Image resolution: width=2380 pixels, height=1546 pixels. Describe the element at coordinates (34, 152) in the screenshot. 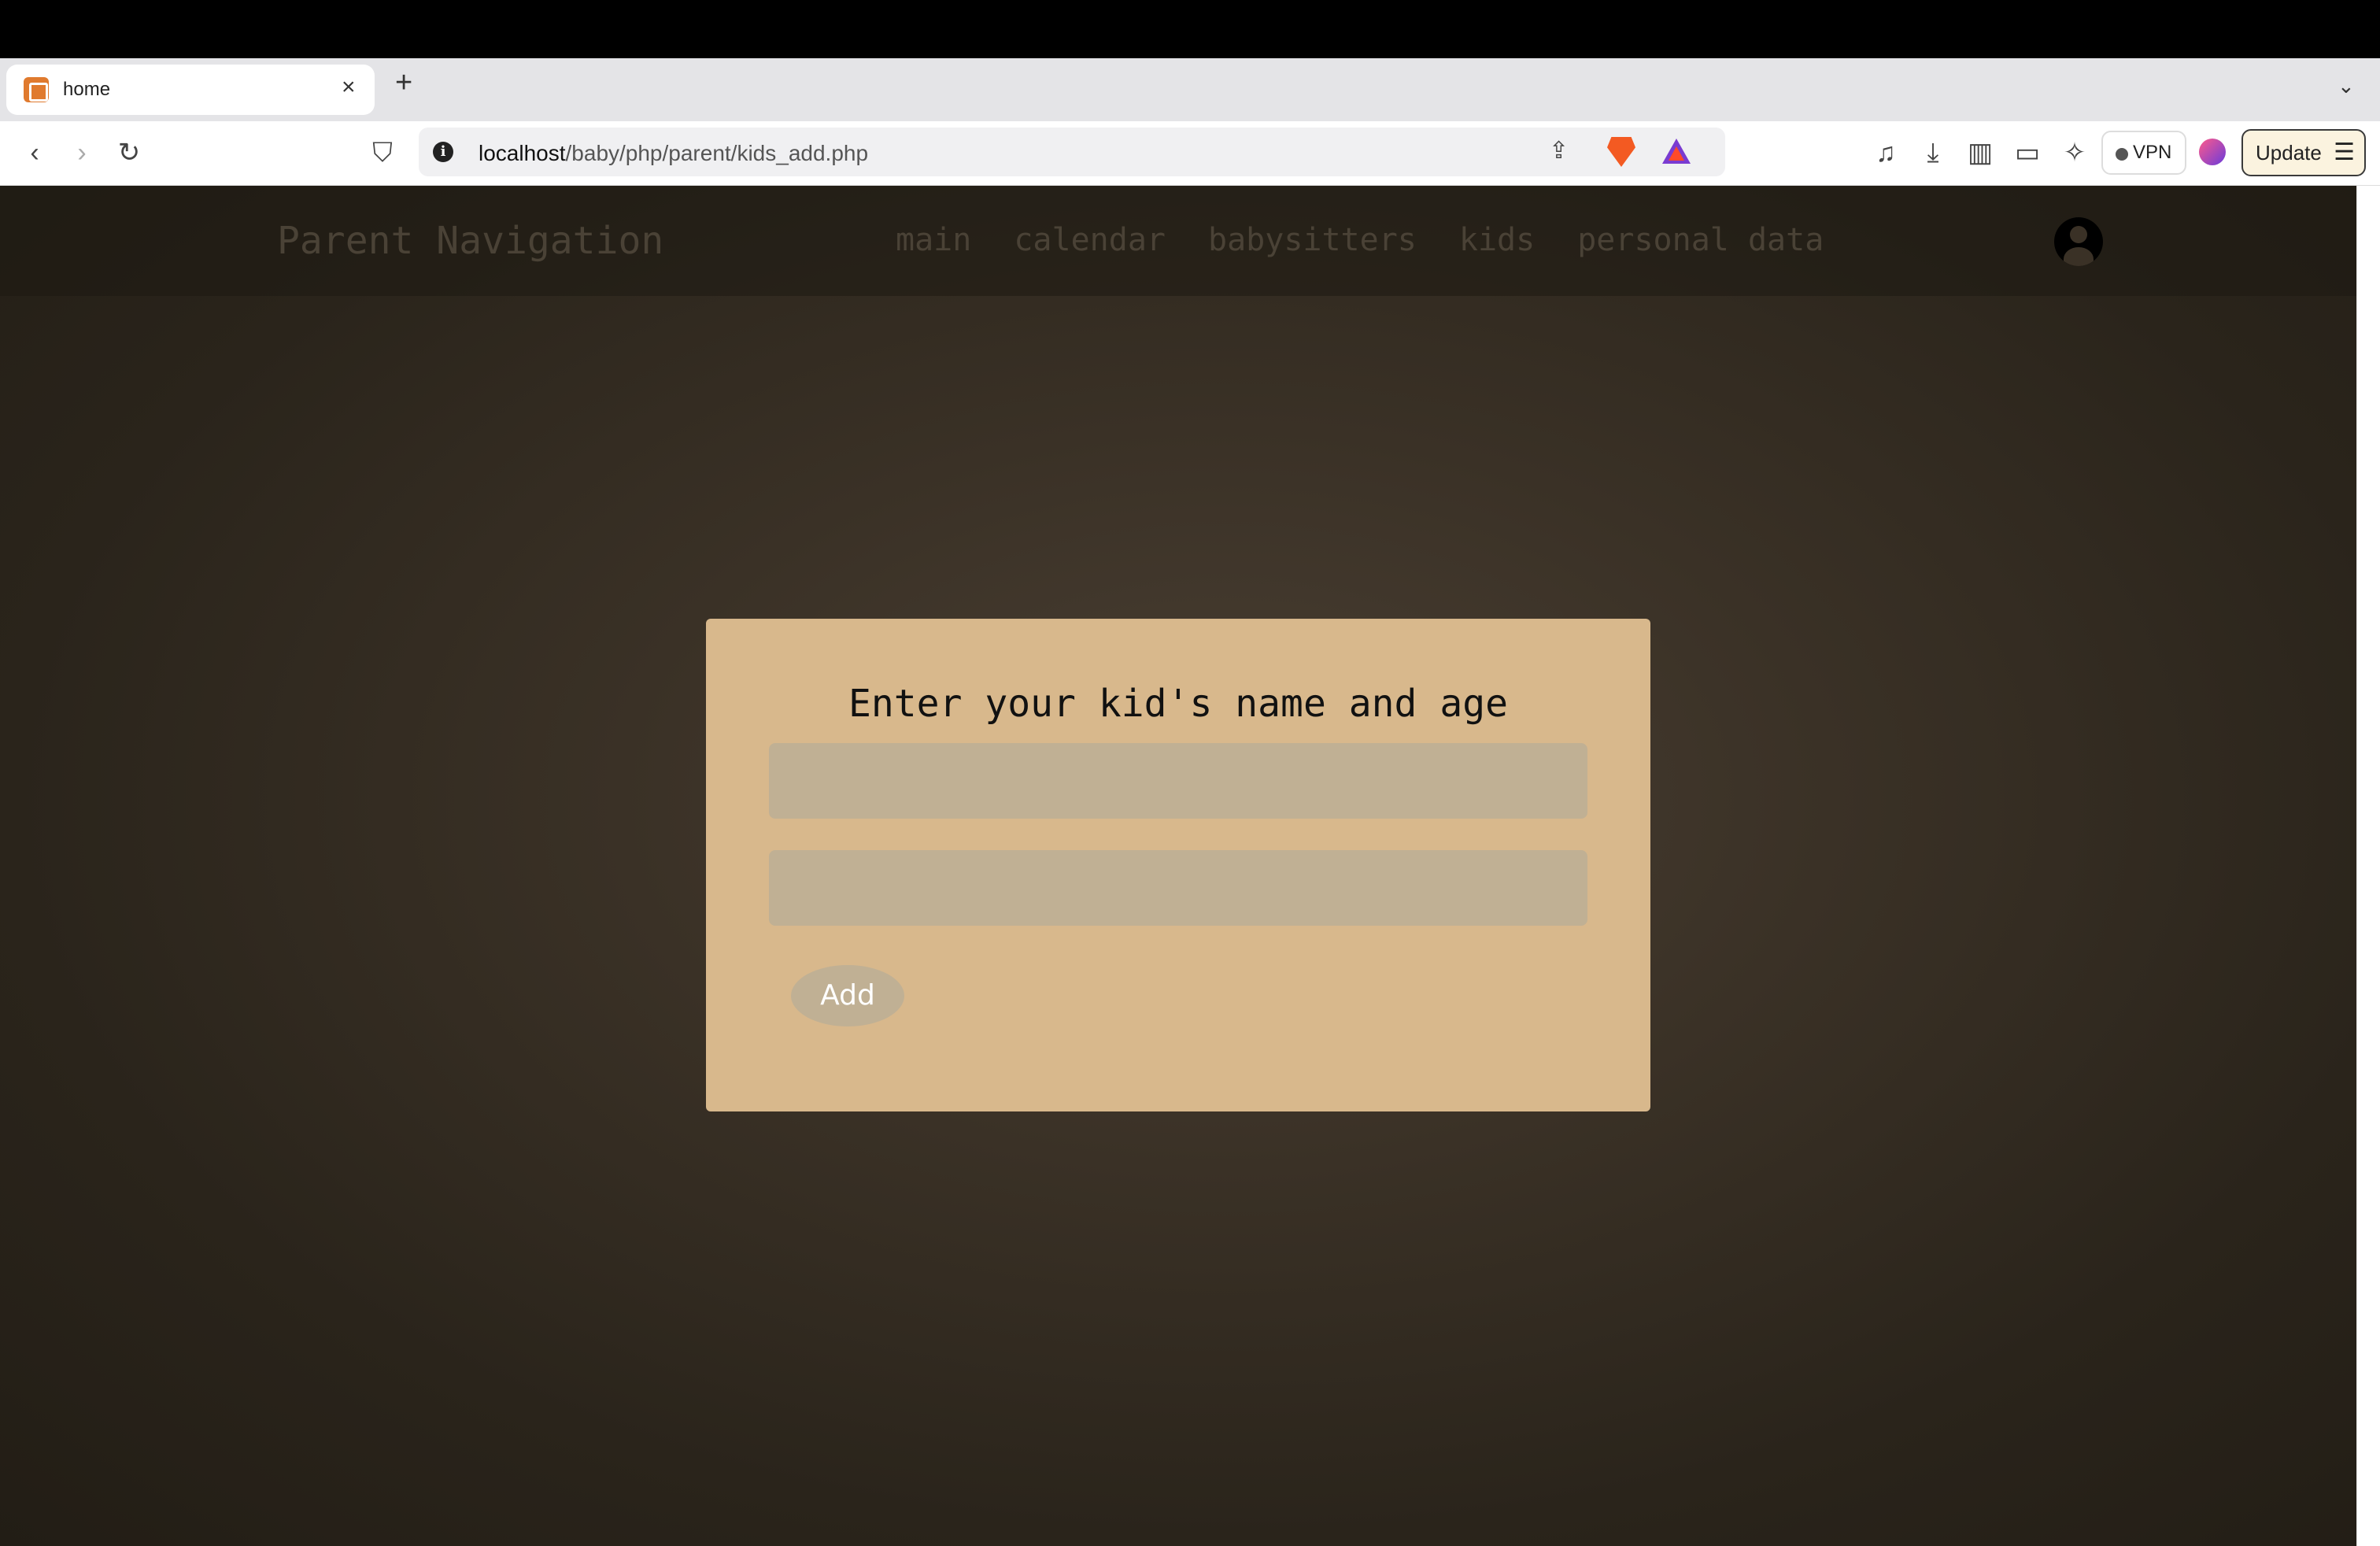

I see `back-icon: ‹` at that location.